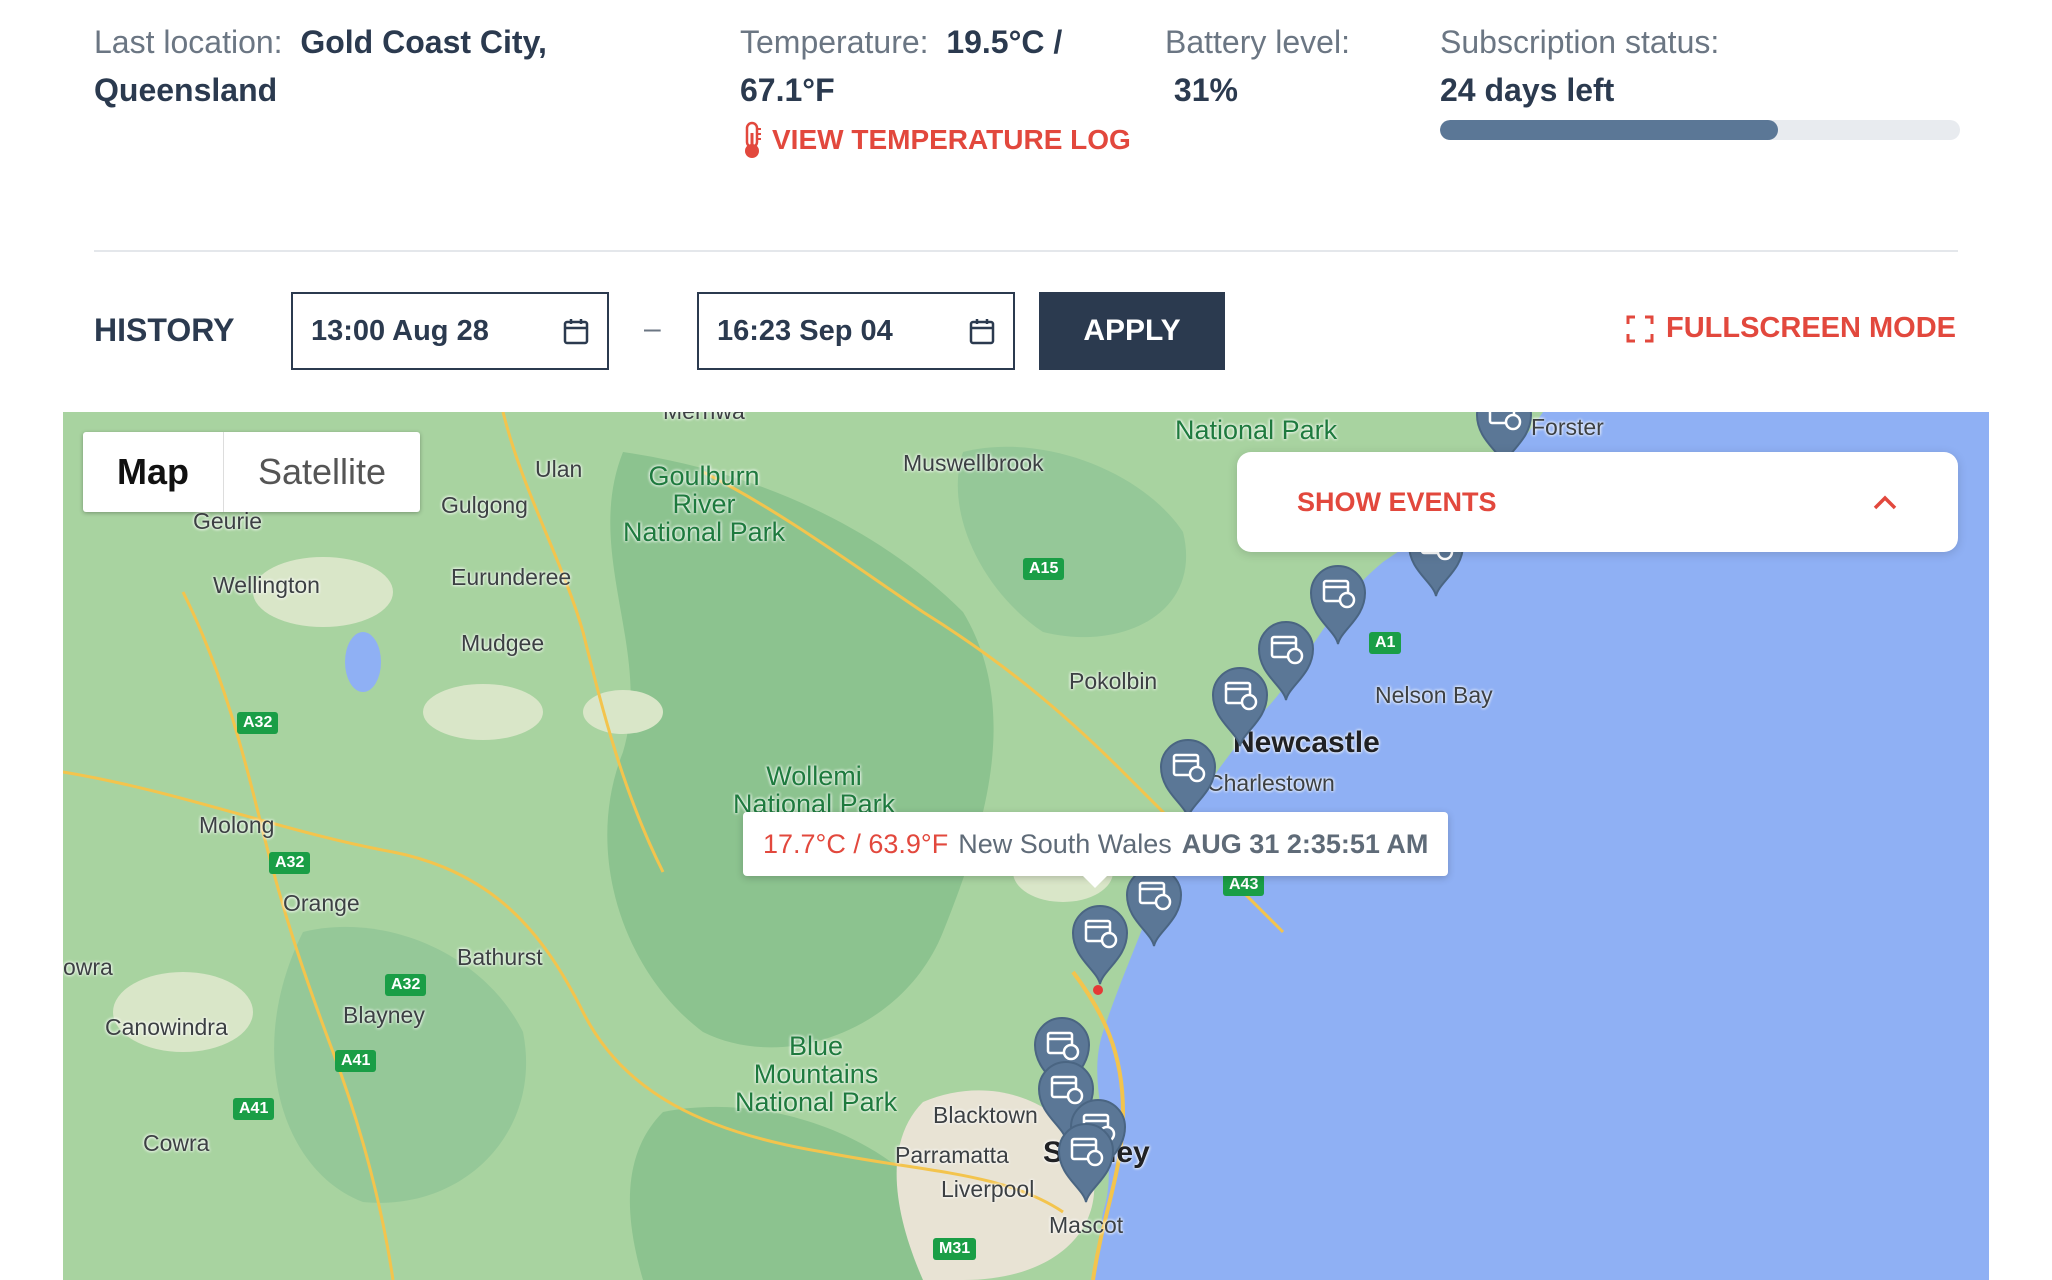 The width and height of the screenshot is (2052, 1280). I want to click on show-events-panel: SHOW EVENTS, so click(1597, 502).